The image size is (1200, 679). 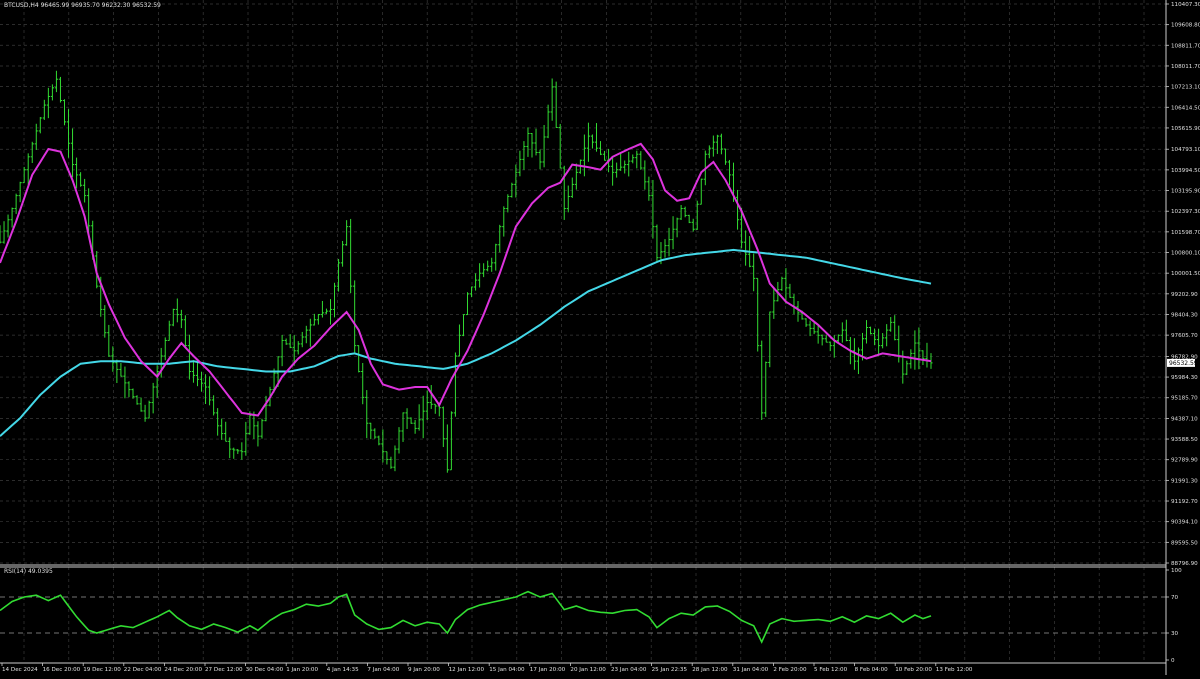 I want to click on price-tick-label: 103195.90, so click(x=1185, y=192).